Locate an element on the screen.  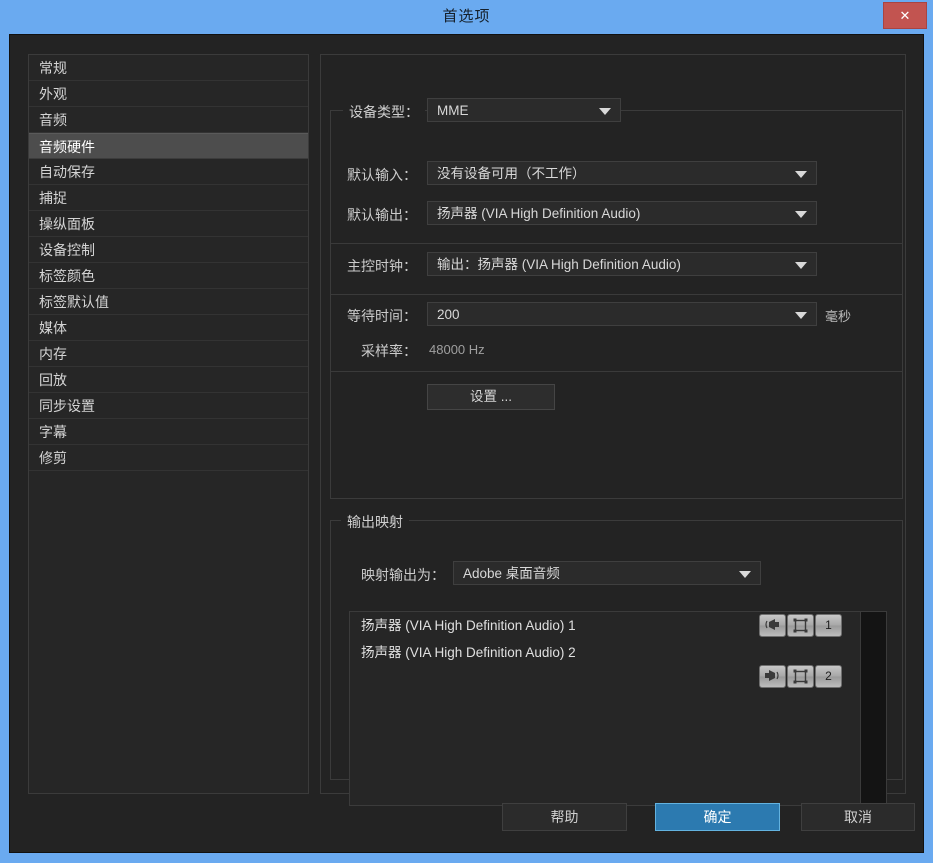
channel-number-button: 2 is located at coordinates (828, 676).